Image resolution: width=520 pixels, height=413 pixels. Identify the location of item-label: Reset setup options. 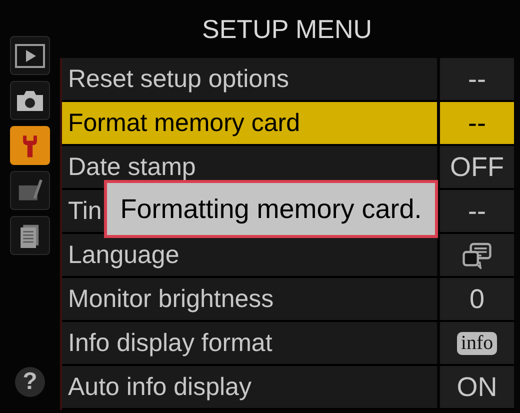
(178, 79).